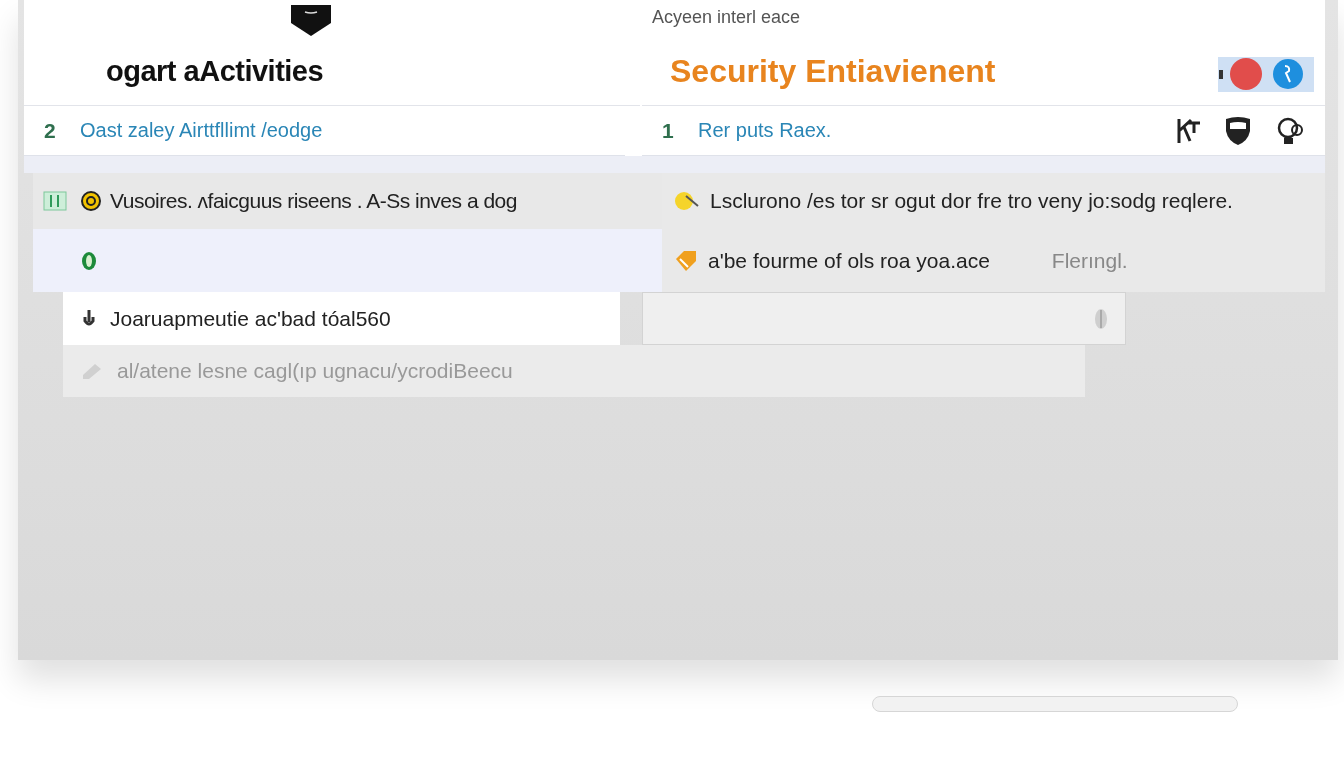  What do you see at coordinates (993, 260) in the screenshot?
I see `list-row: a'be fourme of ols roa yoa.ace Flerıngl.` at bounding box center [993, 260].